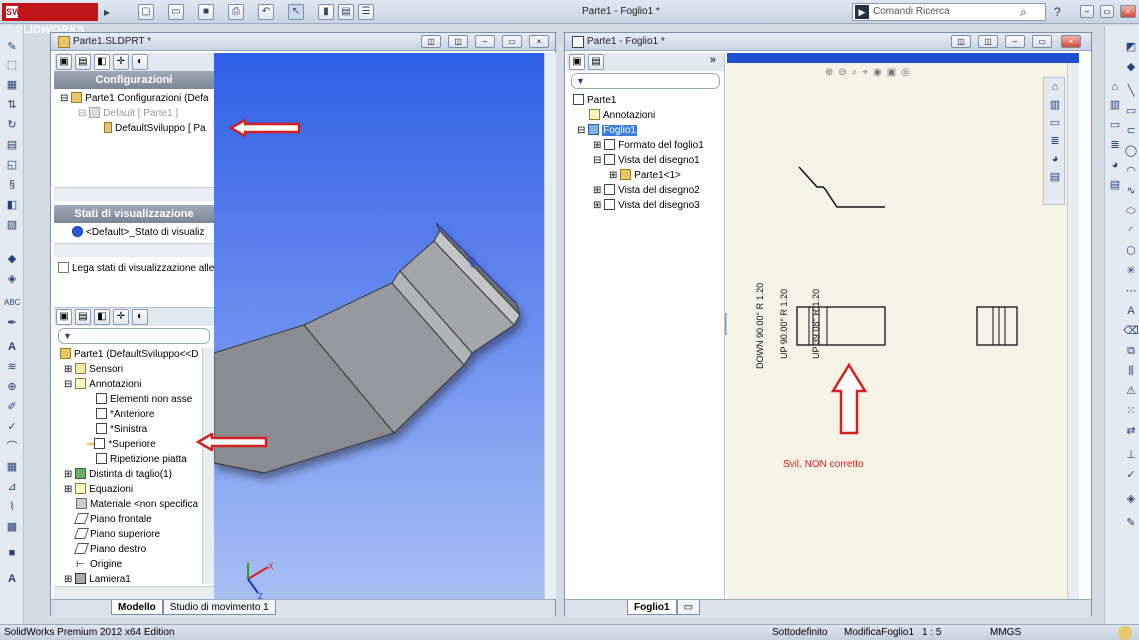 The image size is (1139, 640). I want to click on select-pointer-icon: ↖, so click(296, 12).